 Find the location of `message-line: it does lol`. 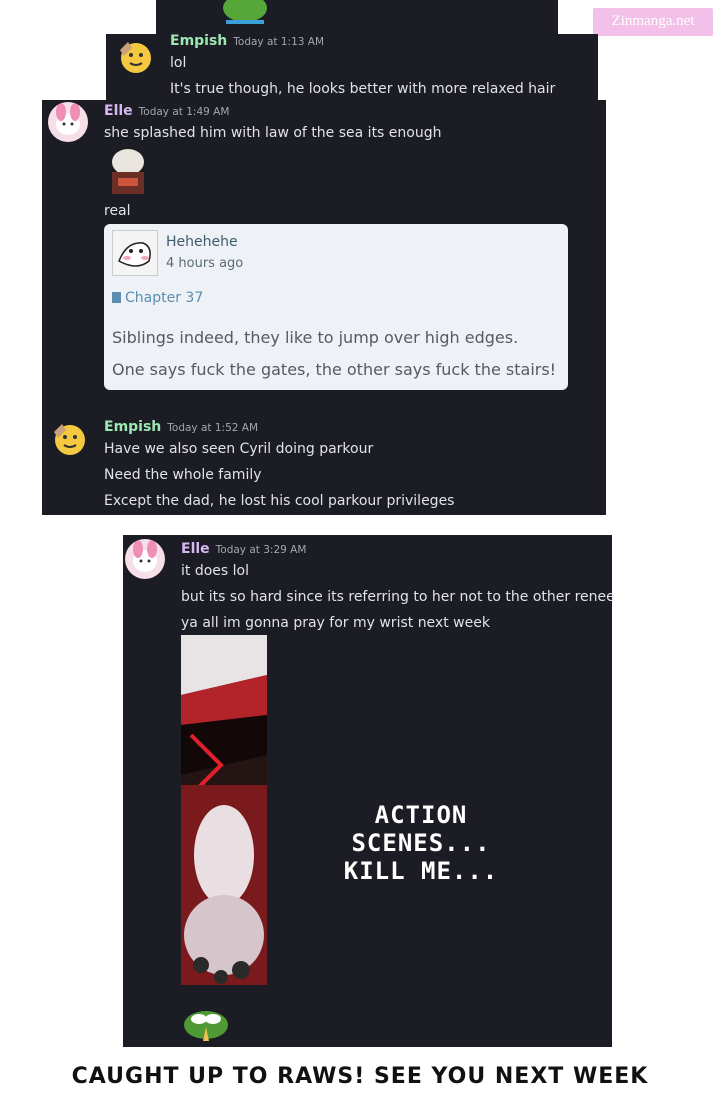

message-line: it does lol is located at coordinates (215, 571).